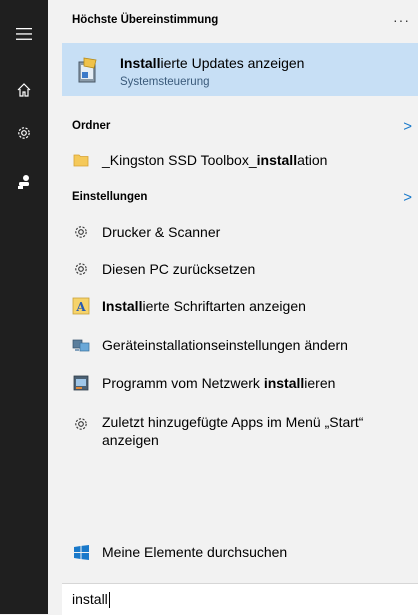 Image resolution: width=418 pixels, height=615 pixels. Describe the element at coordinates (81, 552) in the screenshot. I see `windows-logo-icon` at that location.